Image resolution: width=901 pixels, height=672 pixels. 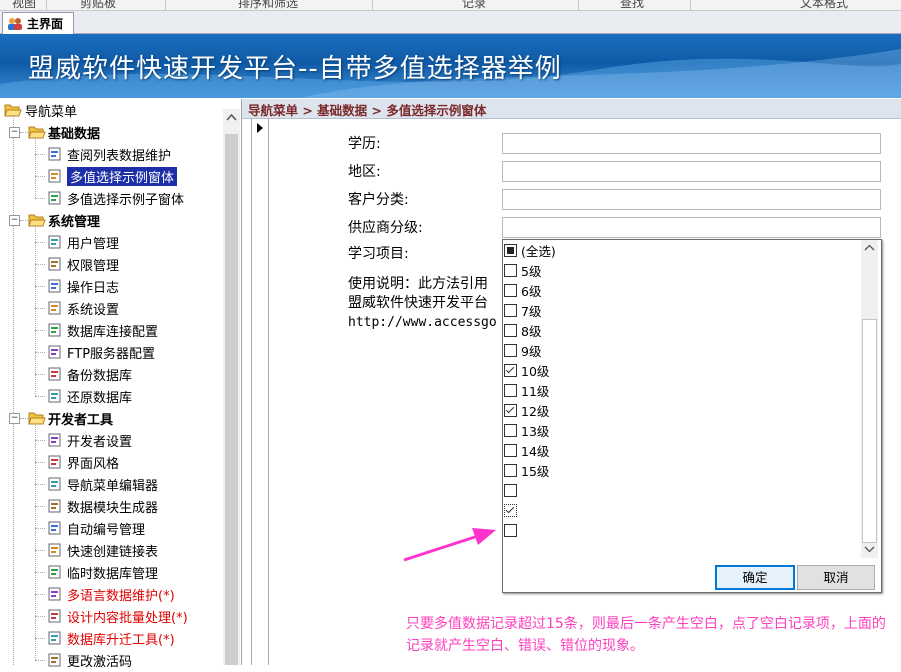 What do you see at coordinates (824, 5) in the screenshot?
I see `ribbon-text-format: 文本格式` at bounding box center [824, 5].